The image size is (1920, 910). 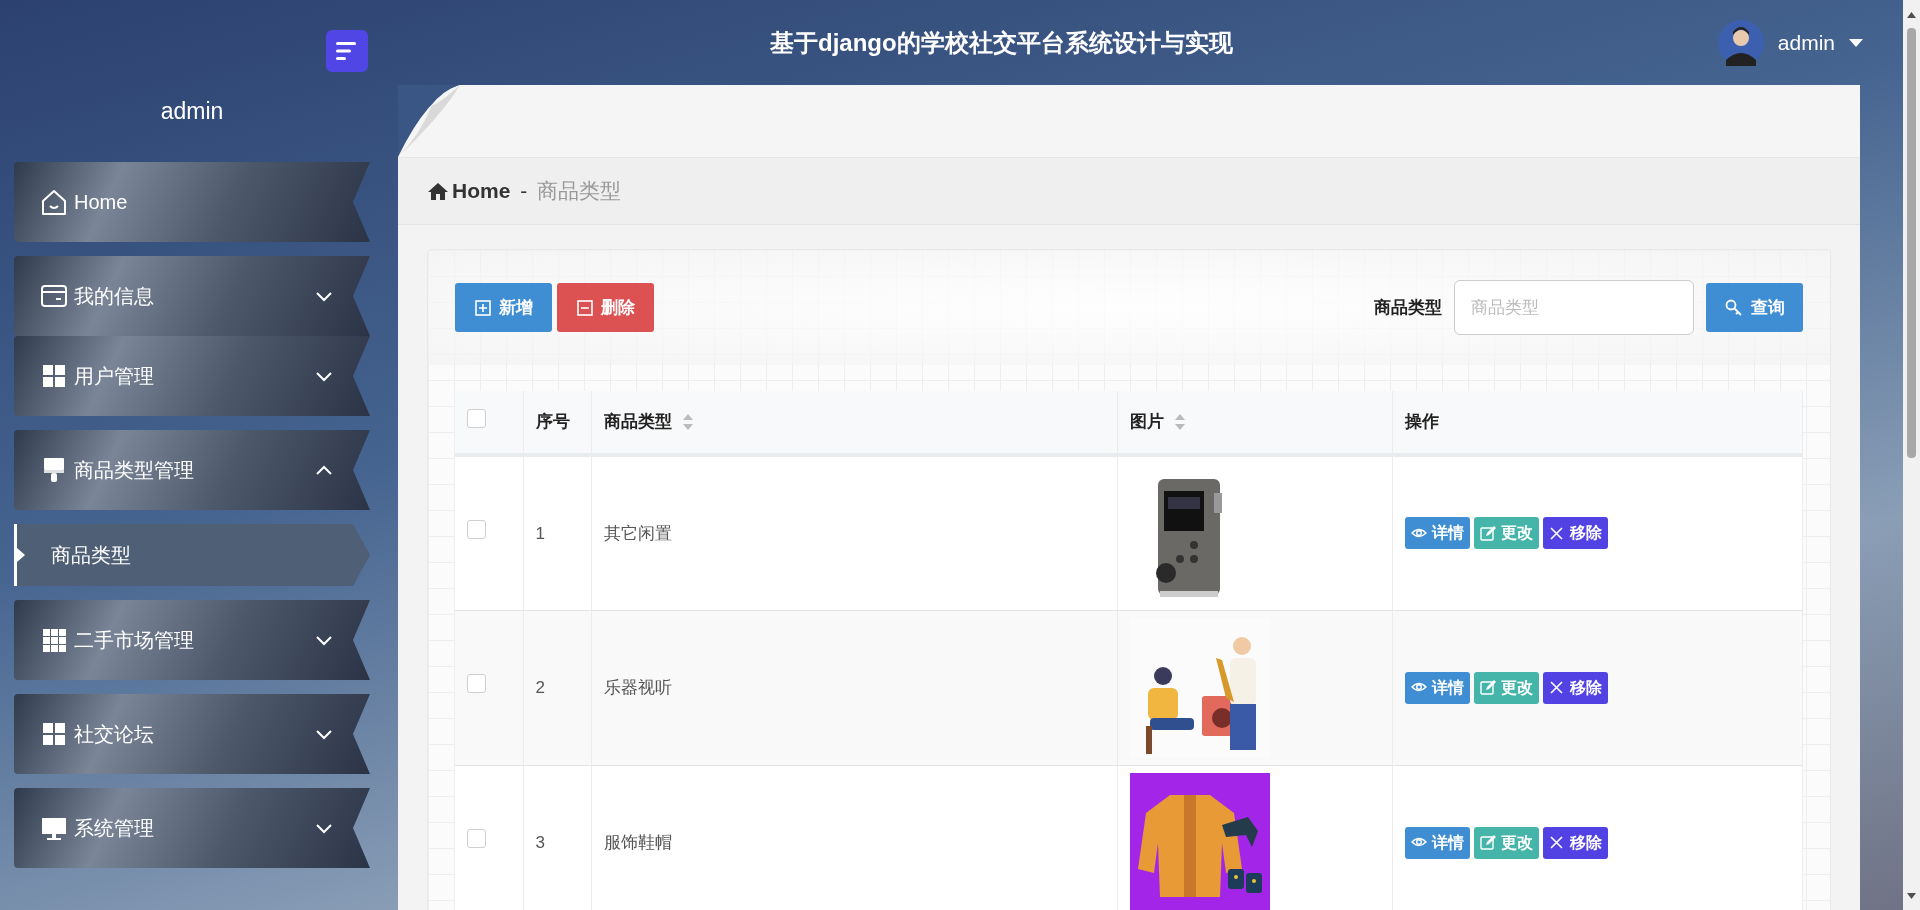 What do you see at coordinates (192, 296) in the screenshot?
I see `sidebar-item: 我的信息` at bounding box center [192, 296].